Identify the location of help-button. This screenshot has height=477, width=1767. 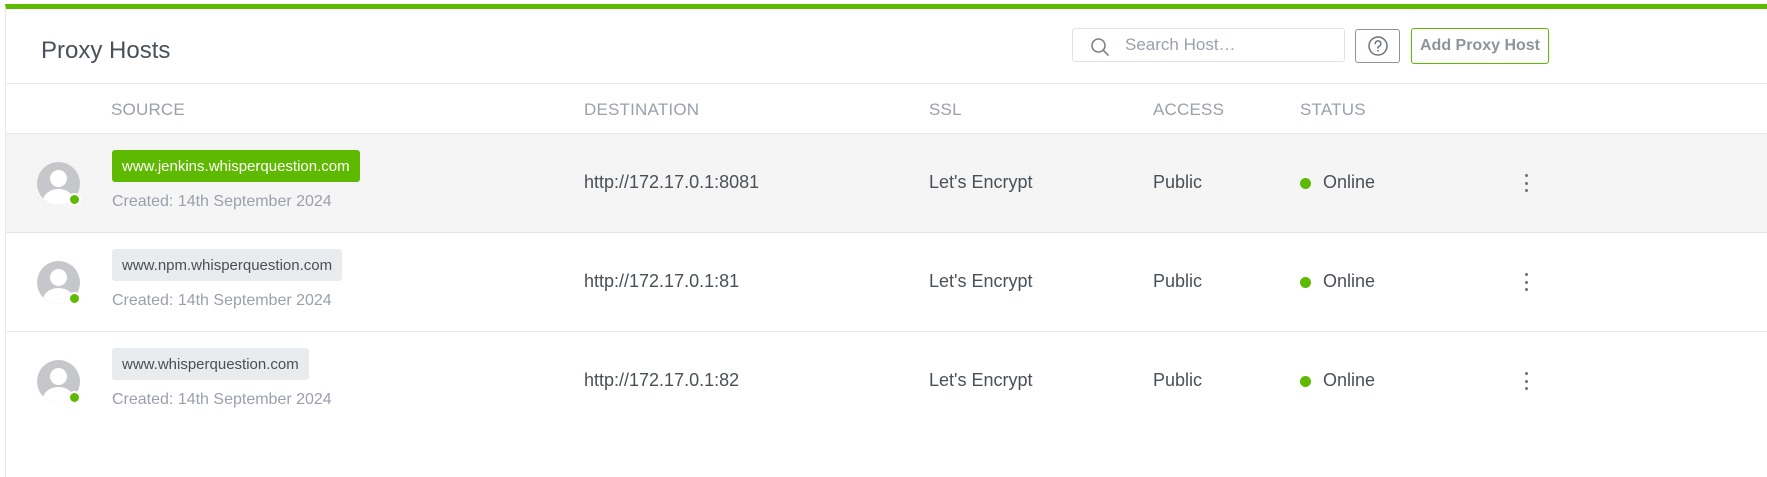
(1377, 46).